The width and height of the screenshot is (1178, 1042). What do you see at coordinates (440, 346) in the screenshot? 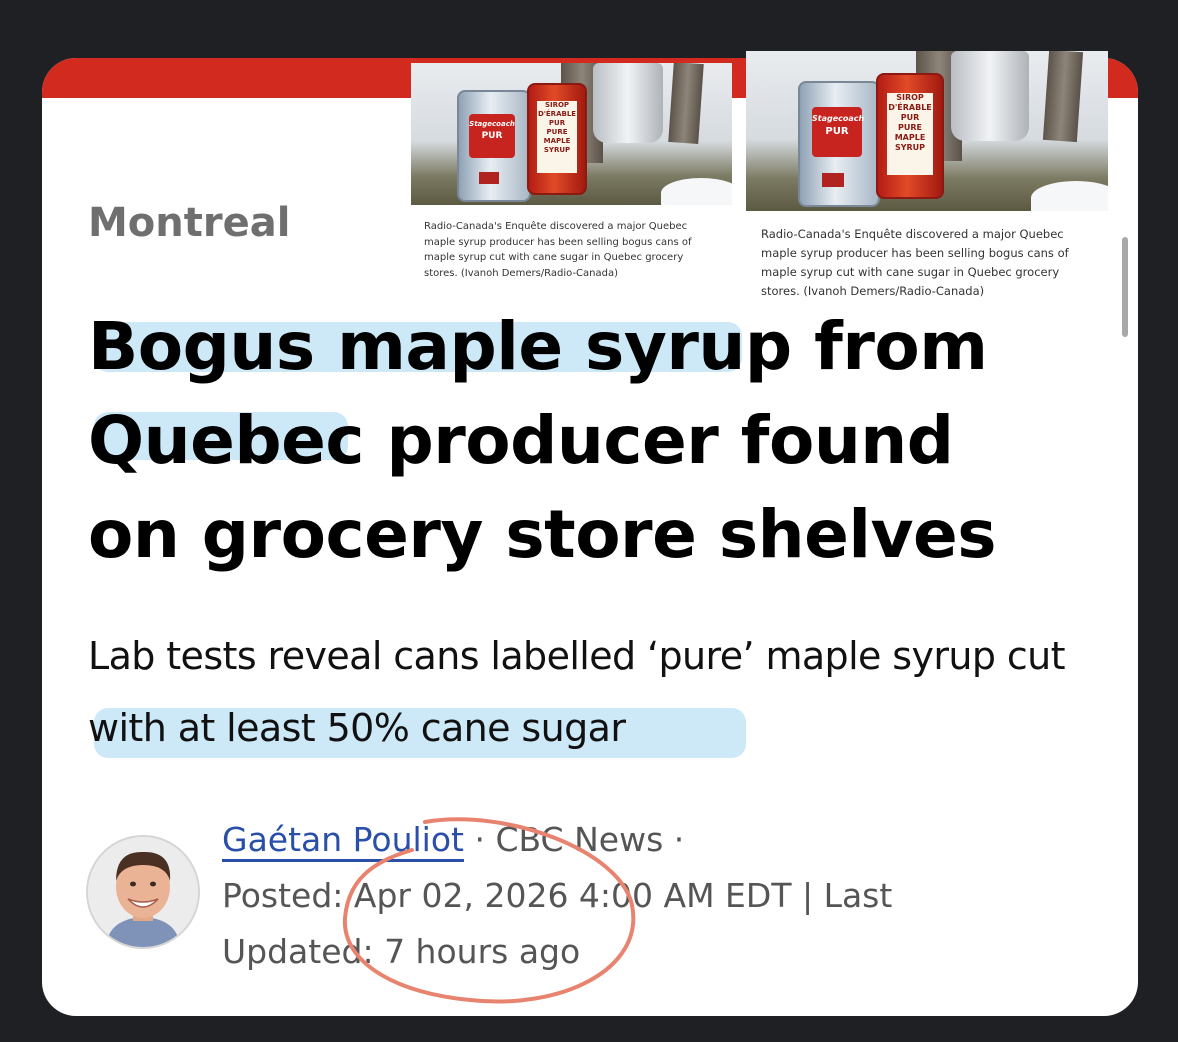
I see `headline-highlighted-text: Bogus maple syrup` at bounding box center [440, 346].